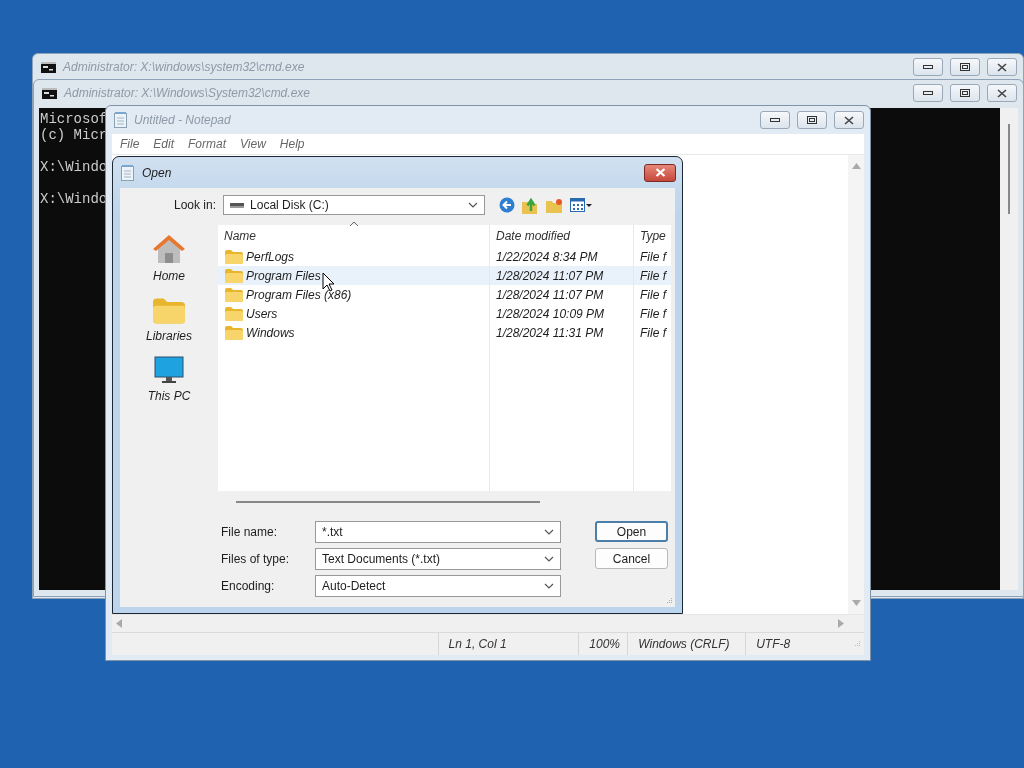 Image resolution: width=1024 pixels, height=768 pixels. Describe the element at coordinates (292, 144) in the screenshot. I see `menu-item: Help` at that location.